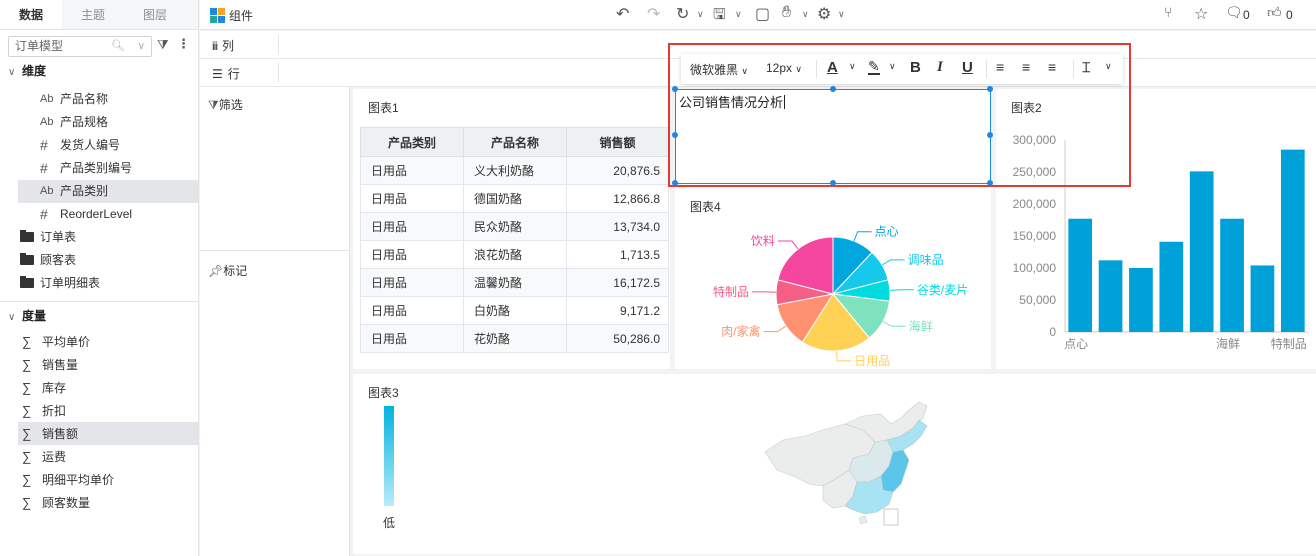 The image size is (1316, 556). Describe the element at coordinates (874, 67) in the screenshot. I see `highlight-icon: ✎` at that location.